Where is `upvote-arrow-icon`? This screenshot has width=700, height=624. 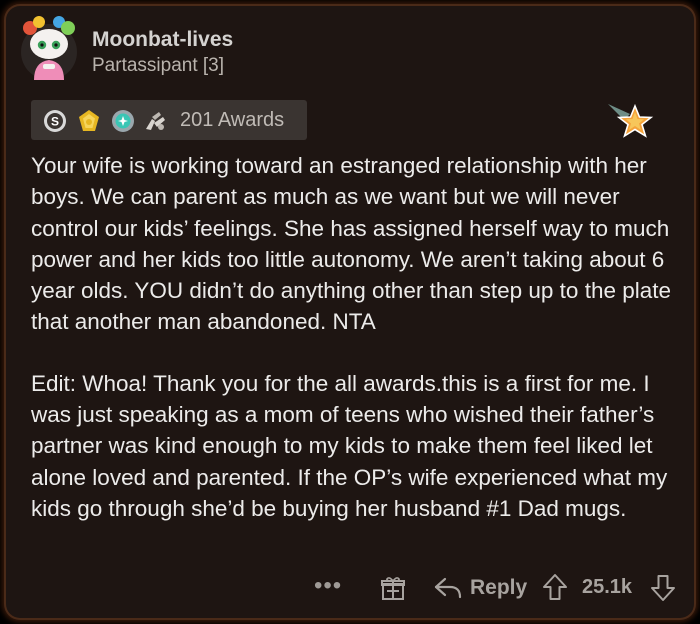
upvote-arrow-icon is located at coordinates (555, 587).